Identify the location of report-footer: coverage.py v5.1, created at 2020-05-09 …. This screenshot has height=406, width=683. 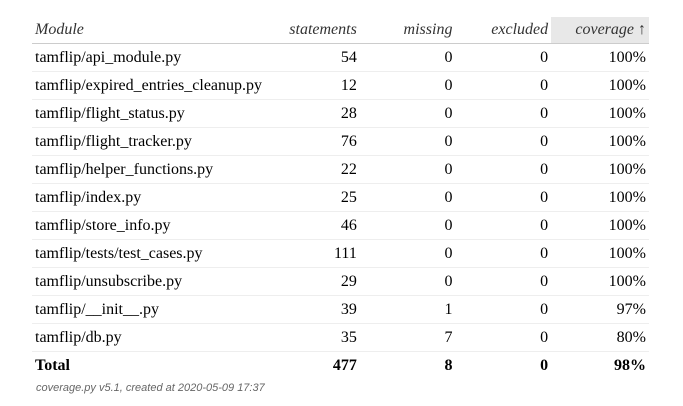
(150, 388).